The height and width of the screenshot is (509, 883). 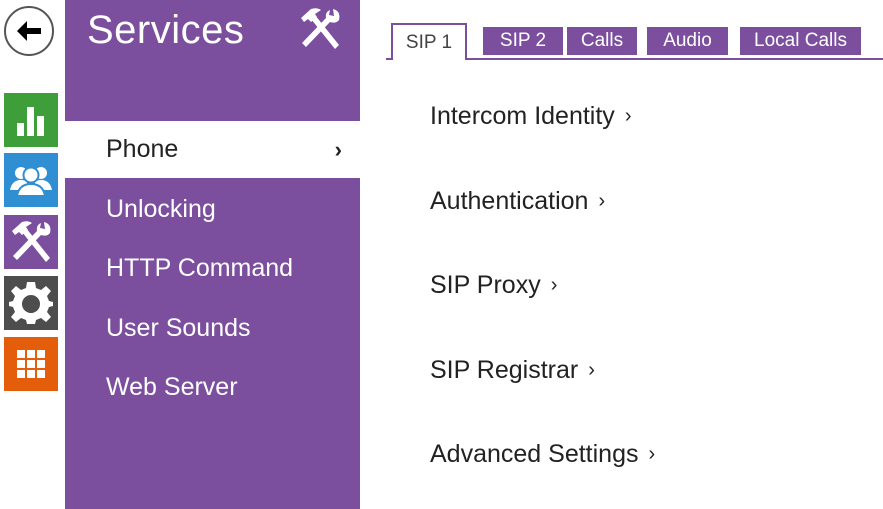 I want to click on tab-sip-2: SIP 2, so click(x=523, y=41).